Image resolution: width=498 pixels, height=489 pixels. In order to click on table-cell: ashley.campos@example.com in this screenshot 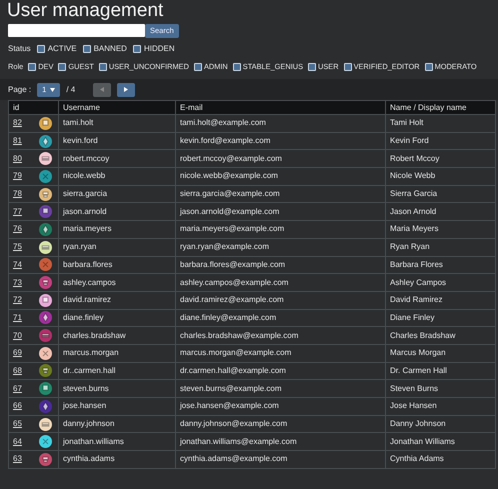, I will do `click(281, 283)`.